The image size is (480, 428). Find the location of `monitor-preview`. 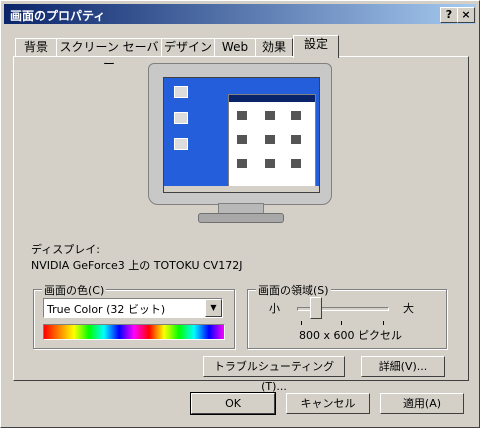

monitor-preview is located at coordinates (240, 143).